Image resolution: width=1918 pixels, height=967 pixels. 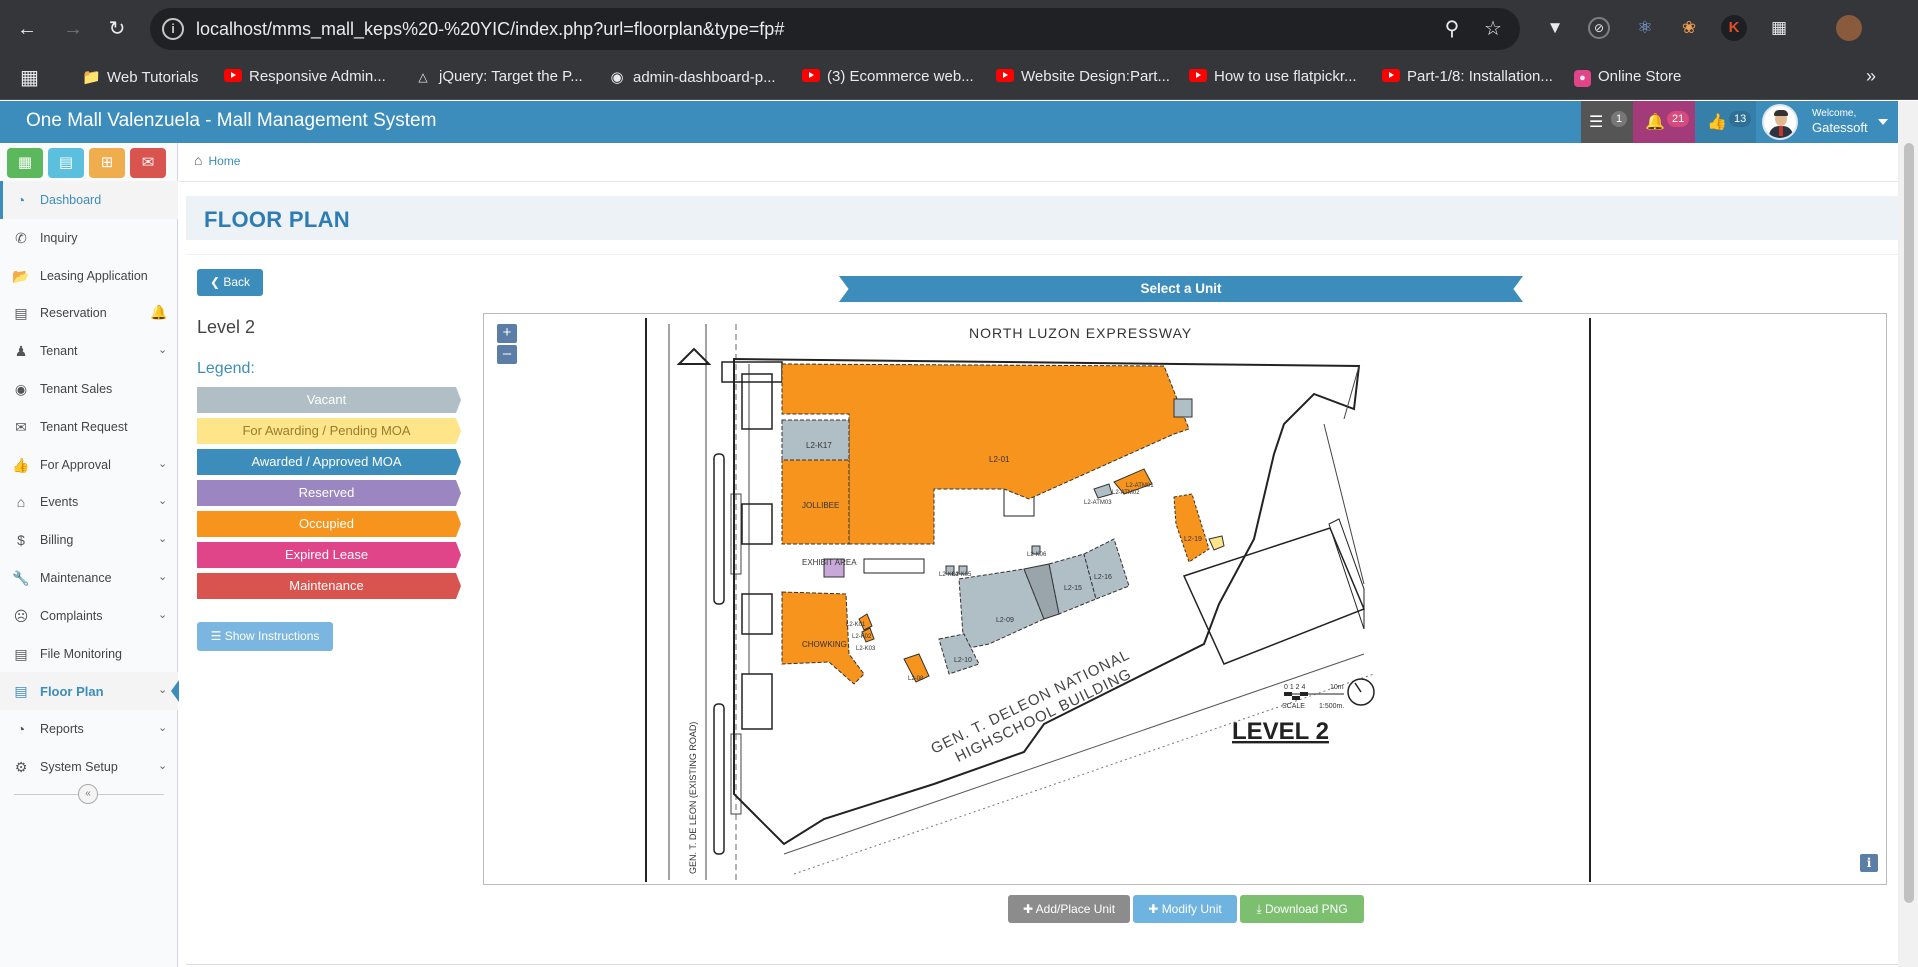 I want to click on legend-tip, so click(x=458, y=400).